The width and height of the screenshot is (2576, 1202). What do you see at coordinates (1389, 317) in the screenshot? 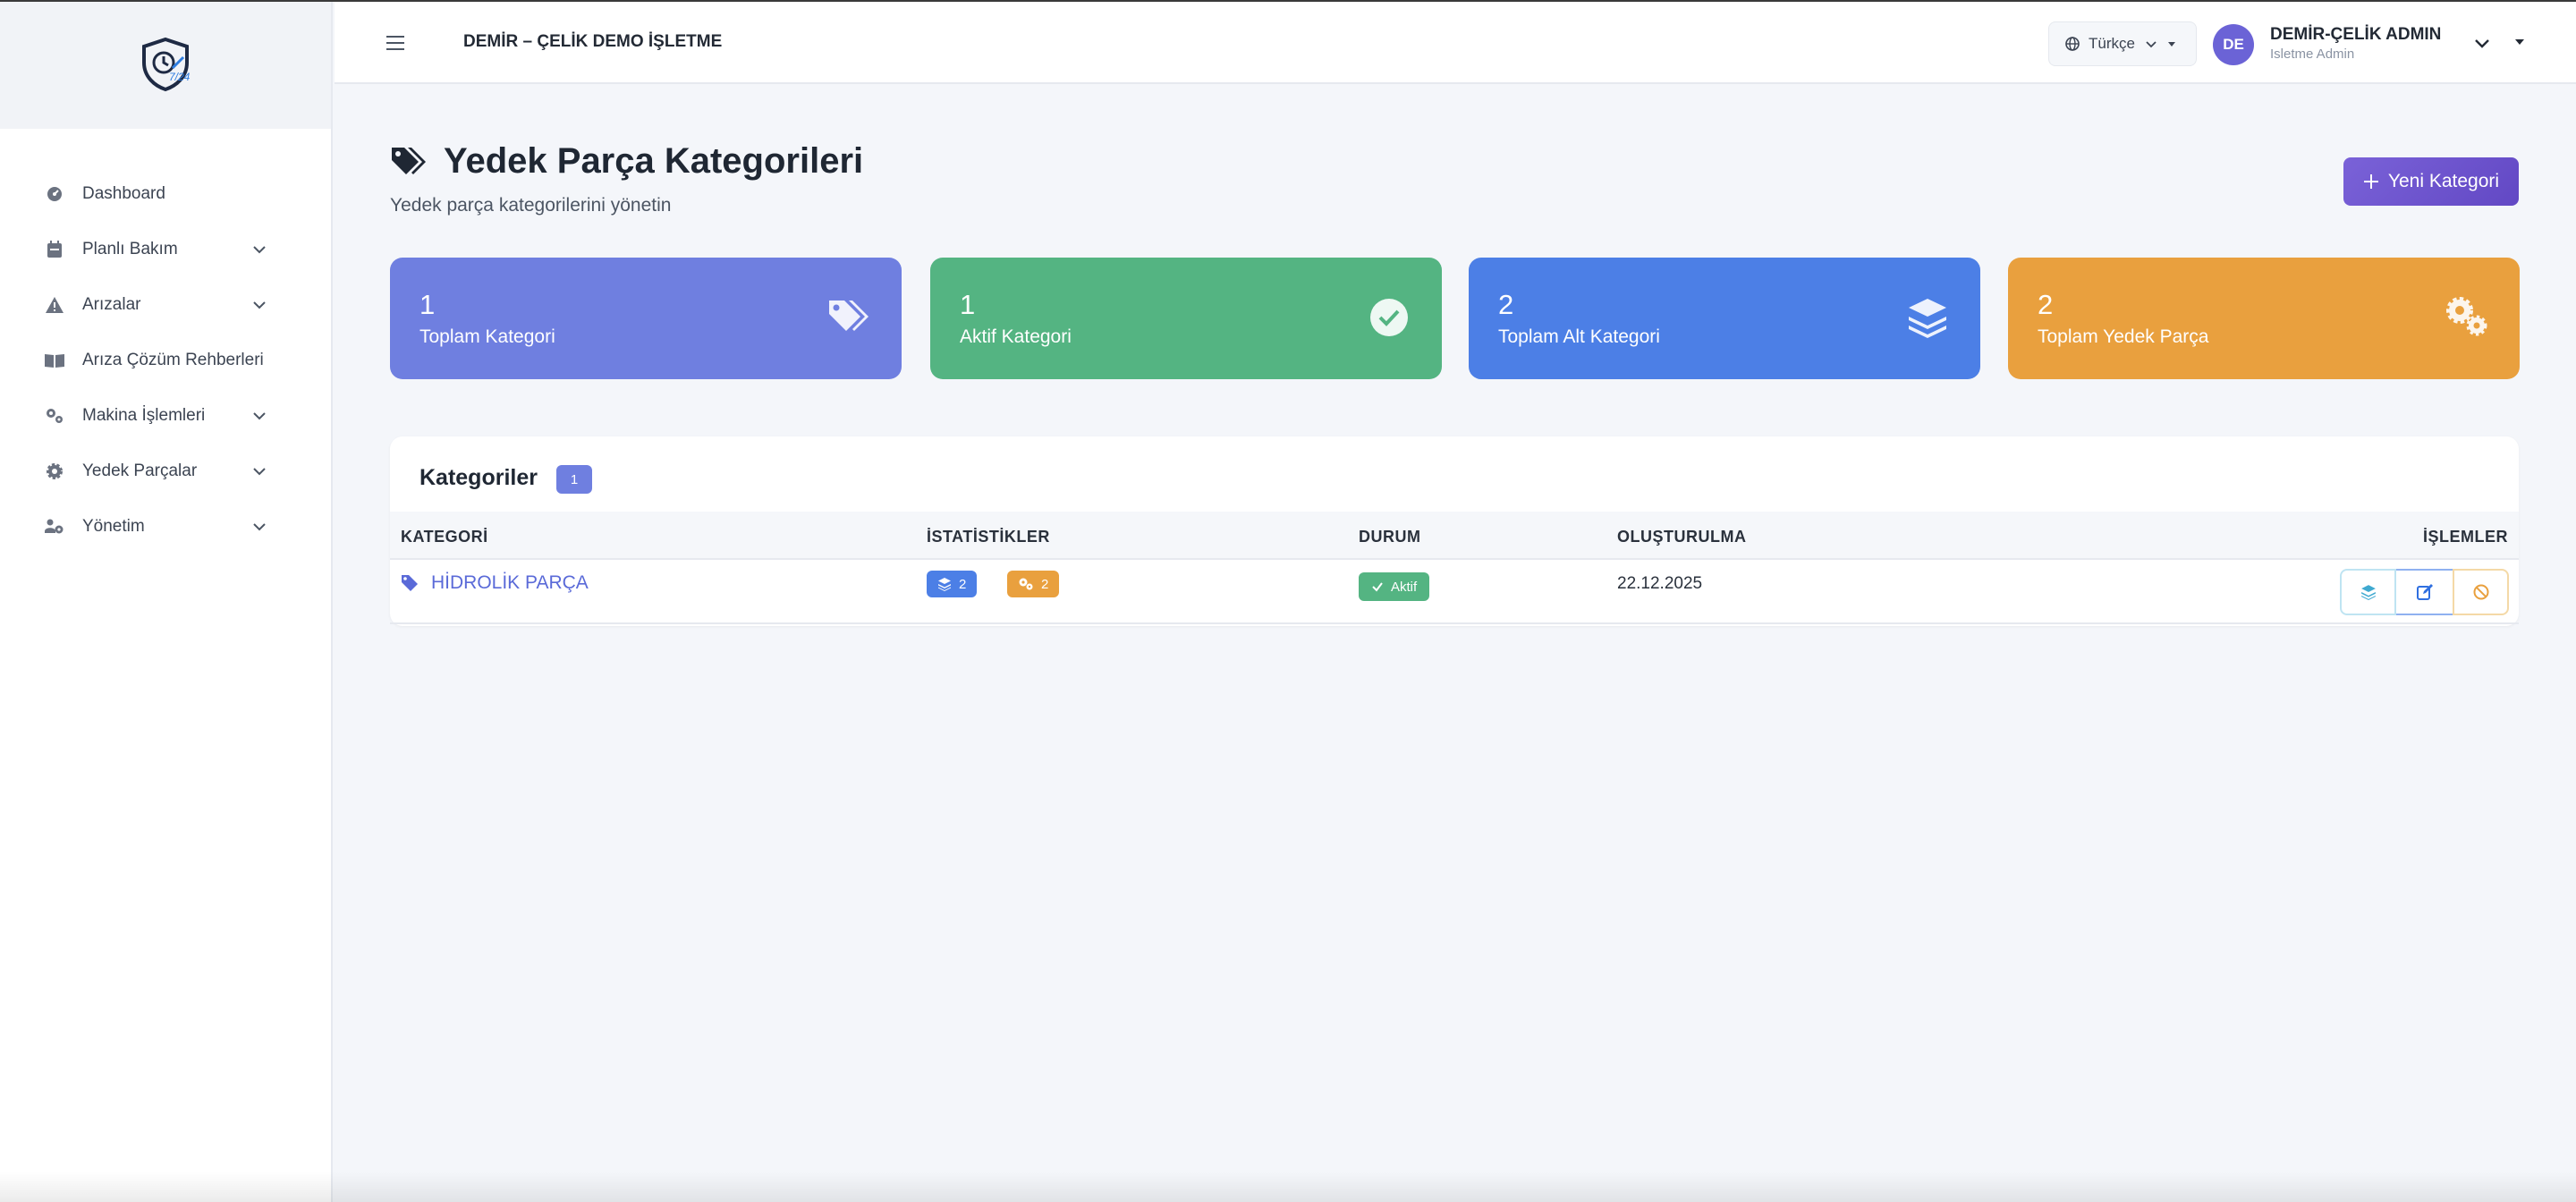
I see `check-circle-icon` at bounding box center [1389, 317].